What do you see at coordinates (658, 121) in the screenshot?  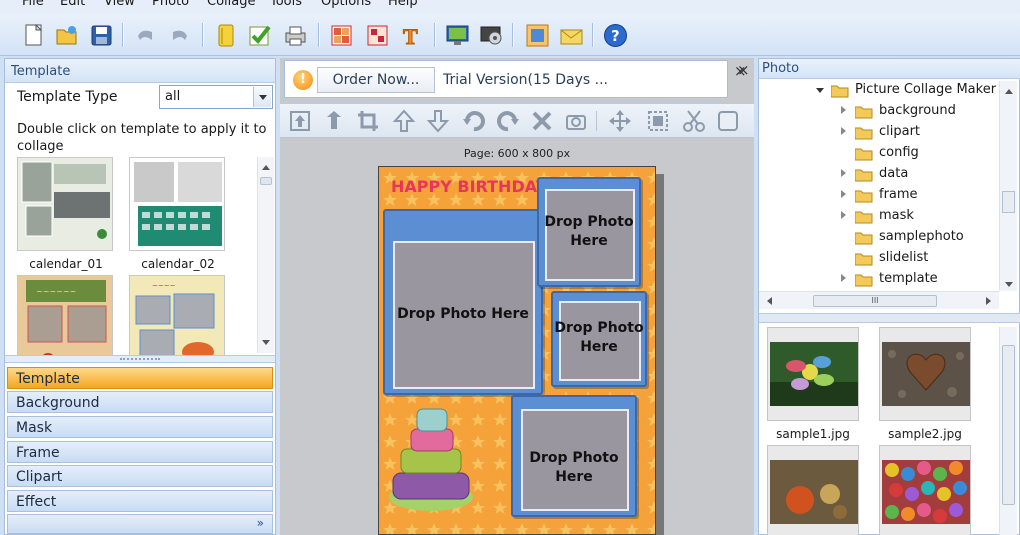 I see `select-grid-icon` at bounding box center [658, 121].